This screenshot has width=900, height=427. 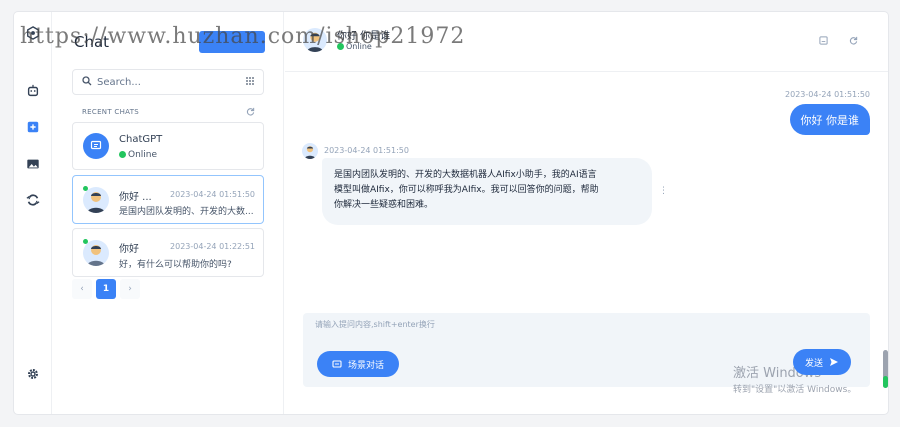 I want to click on grid-menu-icon, so click(x=250, y=81).